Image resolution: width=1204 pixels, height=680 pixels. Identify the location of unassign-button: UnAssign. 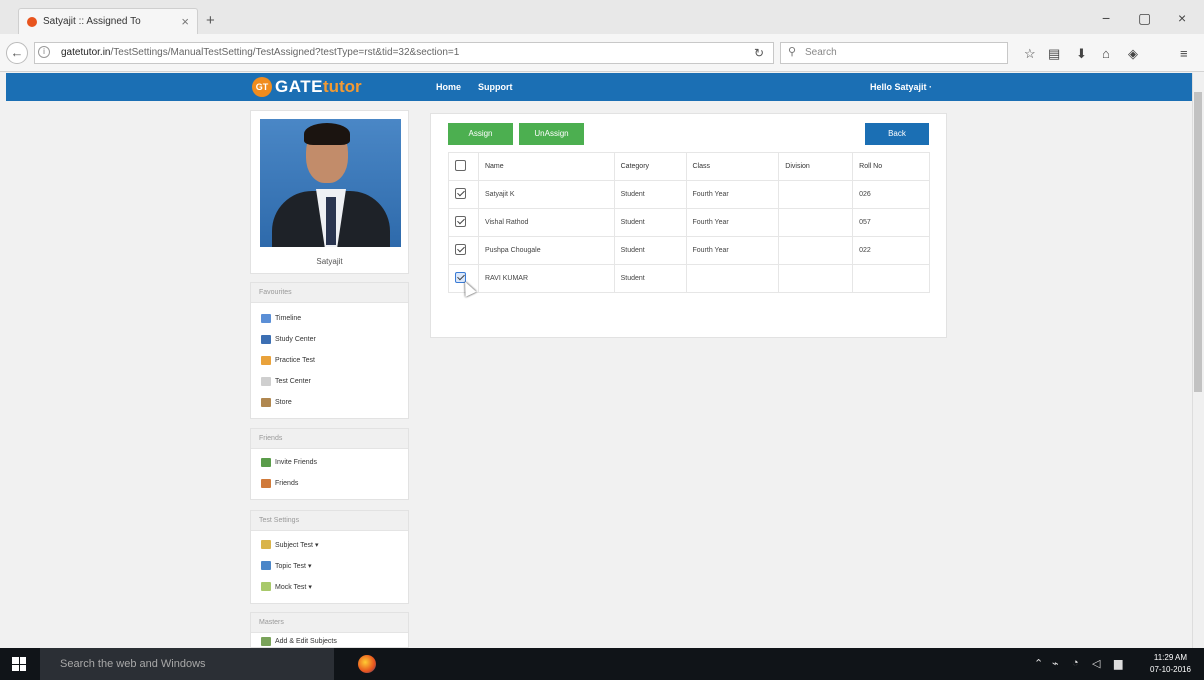
(551, 134).